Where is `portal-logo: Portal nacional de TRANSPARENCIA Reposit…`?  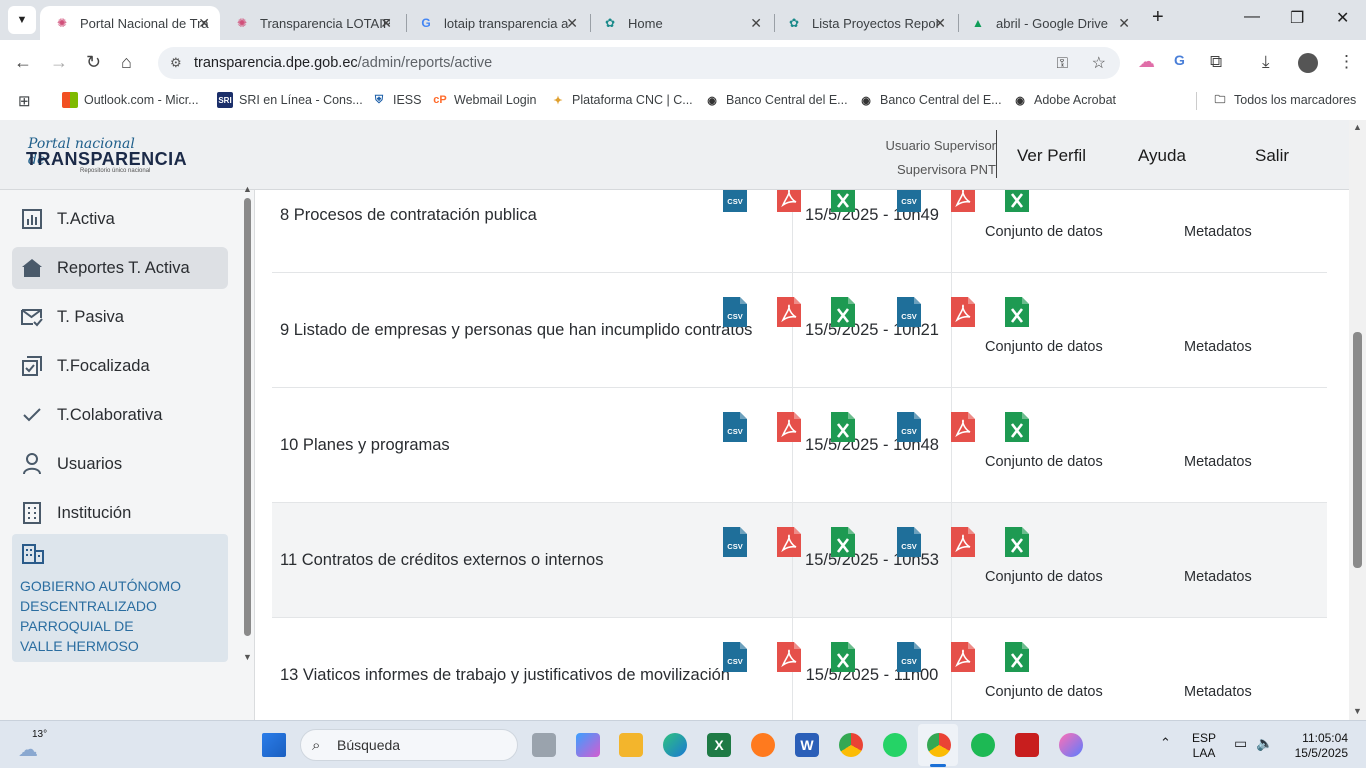
portal-logo: Portal nacional de TRANSPARENCIA Reposit… is located at coordinates (105, 156).